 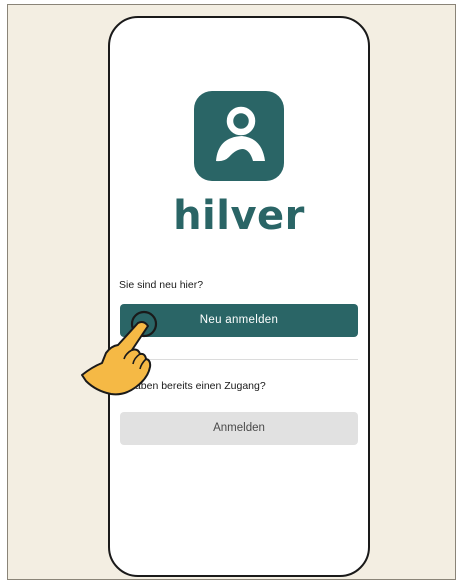 What do you see at coordinates (161, 285) in the screenshot?
I see `new-user-question: Sie sind neu hier?` at bounding box center [161, 285].